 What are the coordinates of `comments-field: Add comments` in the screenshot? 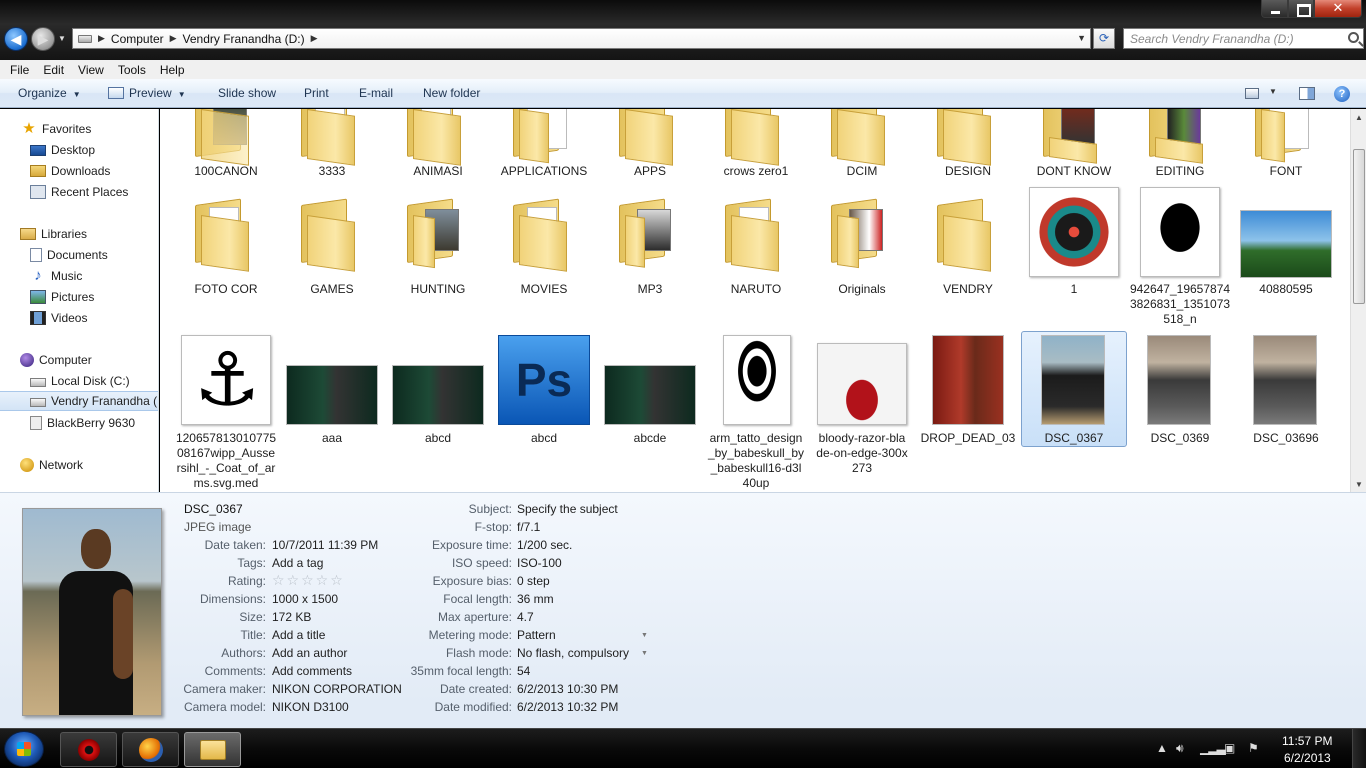 It's located at (312, 671).